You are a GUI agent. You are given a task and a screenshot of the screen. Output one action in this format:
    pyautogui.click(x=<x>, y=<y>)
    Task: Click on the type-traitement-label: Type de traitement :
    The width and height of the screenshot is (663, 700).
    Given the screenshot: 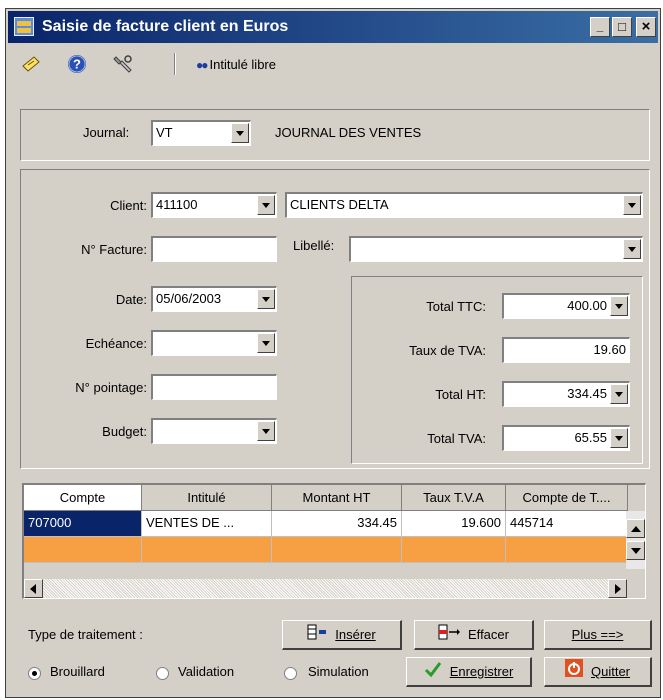 What is the action you would take?
    pyautogui.click(x=85, y=634)
    